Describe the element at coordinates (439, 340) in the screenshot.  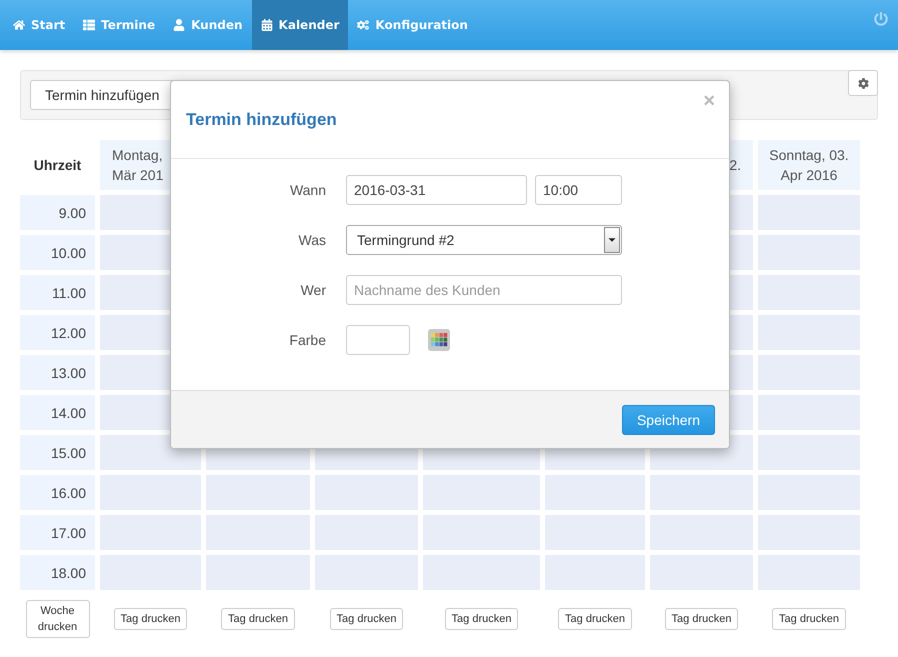
I see `color-palette-icon` at that location.